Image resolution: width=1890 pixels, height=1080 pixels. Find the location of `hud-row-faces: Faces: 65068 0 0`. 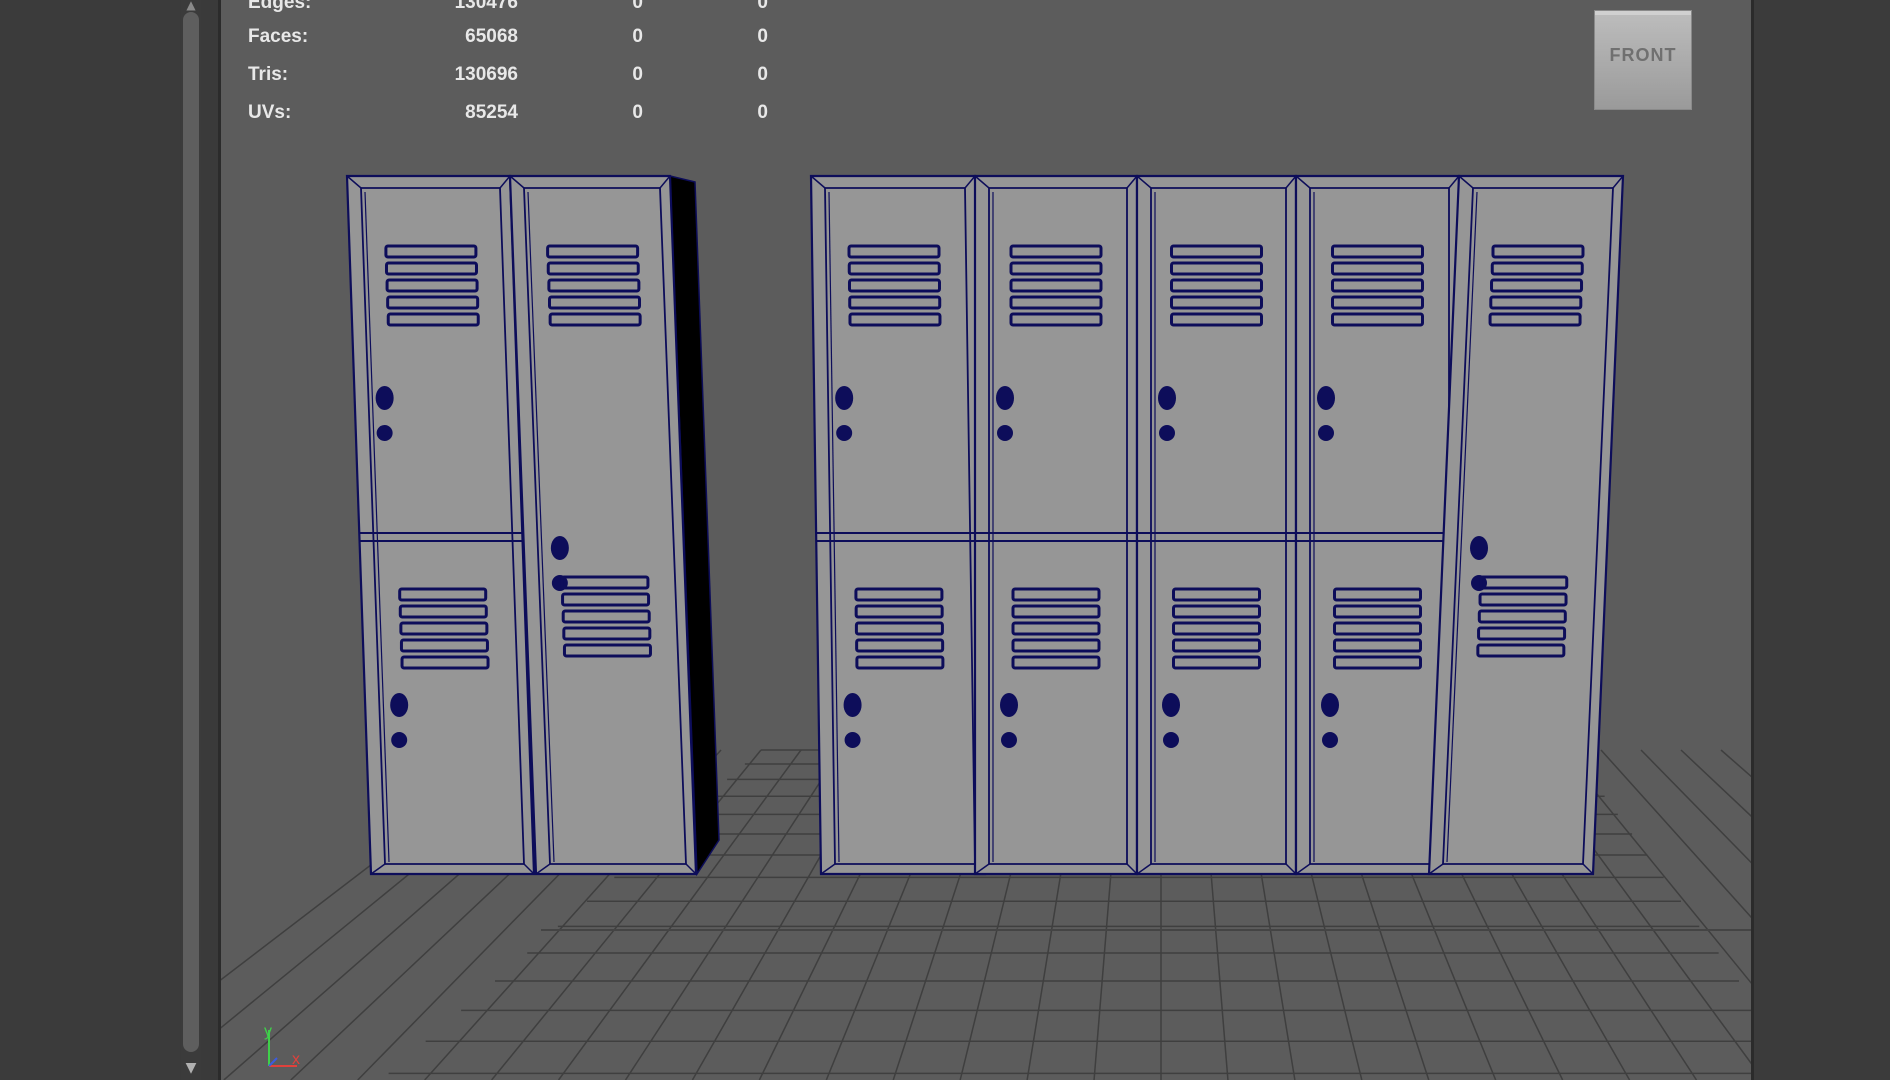

hud-row-faces: Faces: 65068 0 0 is located at coordinates (508, 39).